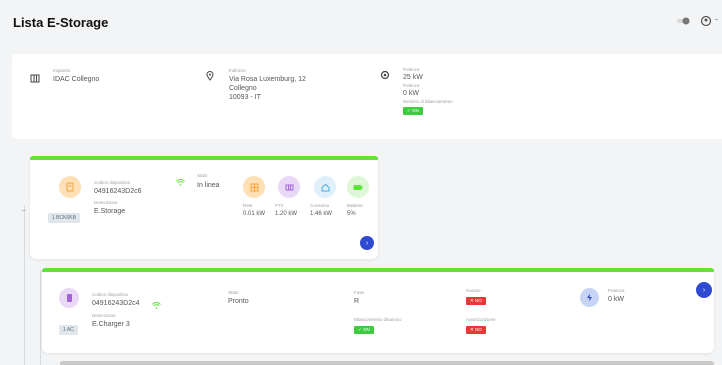  Describe the element at coordinates (481, 319) in the screenshot. I see `charger-auth-label: Autorizzazione` at that location.